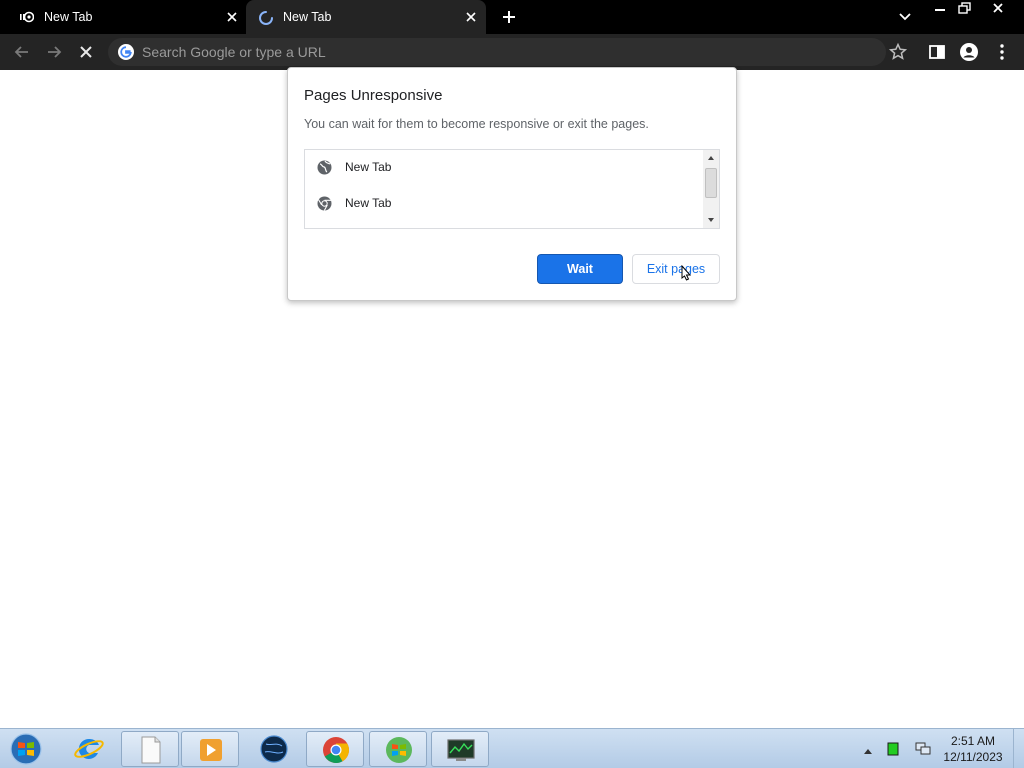 The height and width of the screenshot is (768, 1024). What do you see at coordinates (373, 95) in the screenshot?
I see `dialog-title: Pages Unresponsive` at bounding box center [373, 95].